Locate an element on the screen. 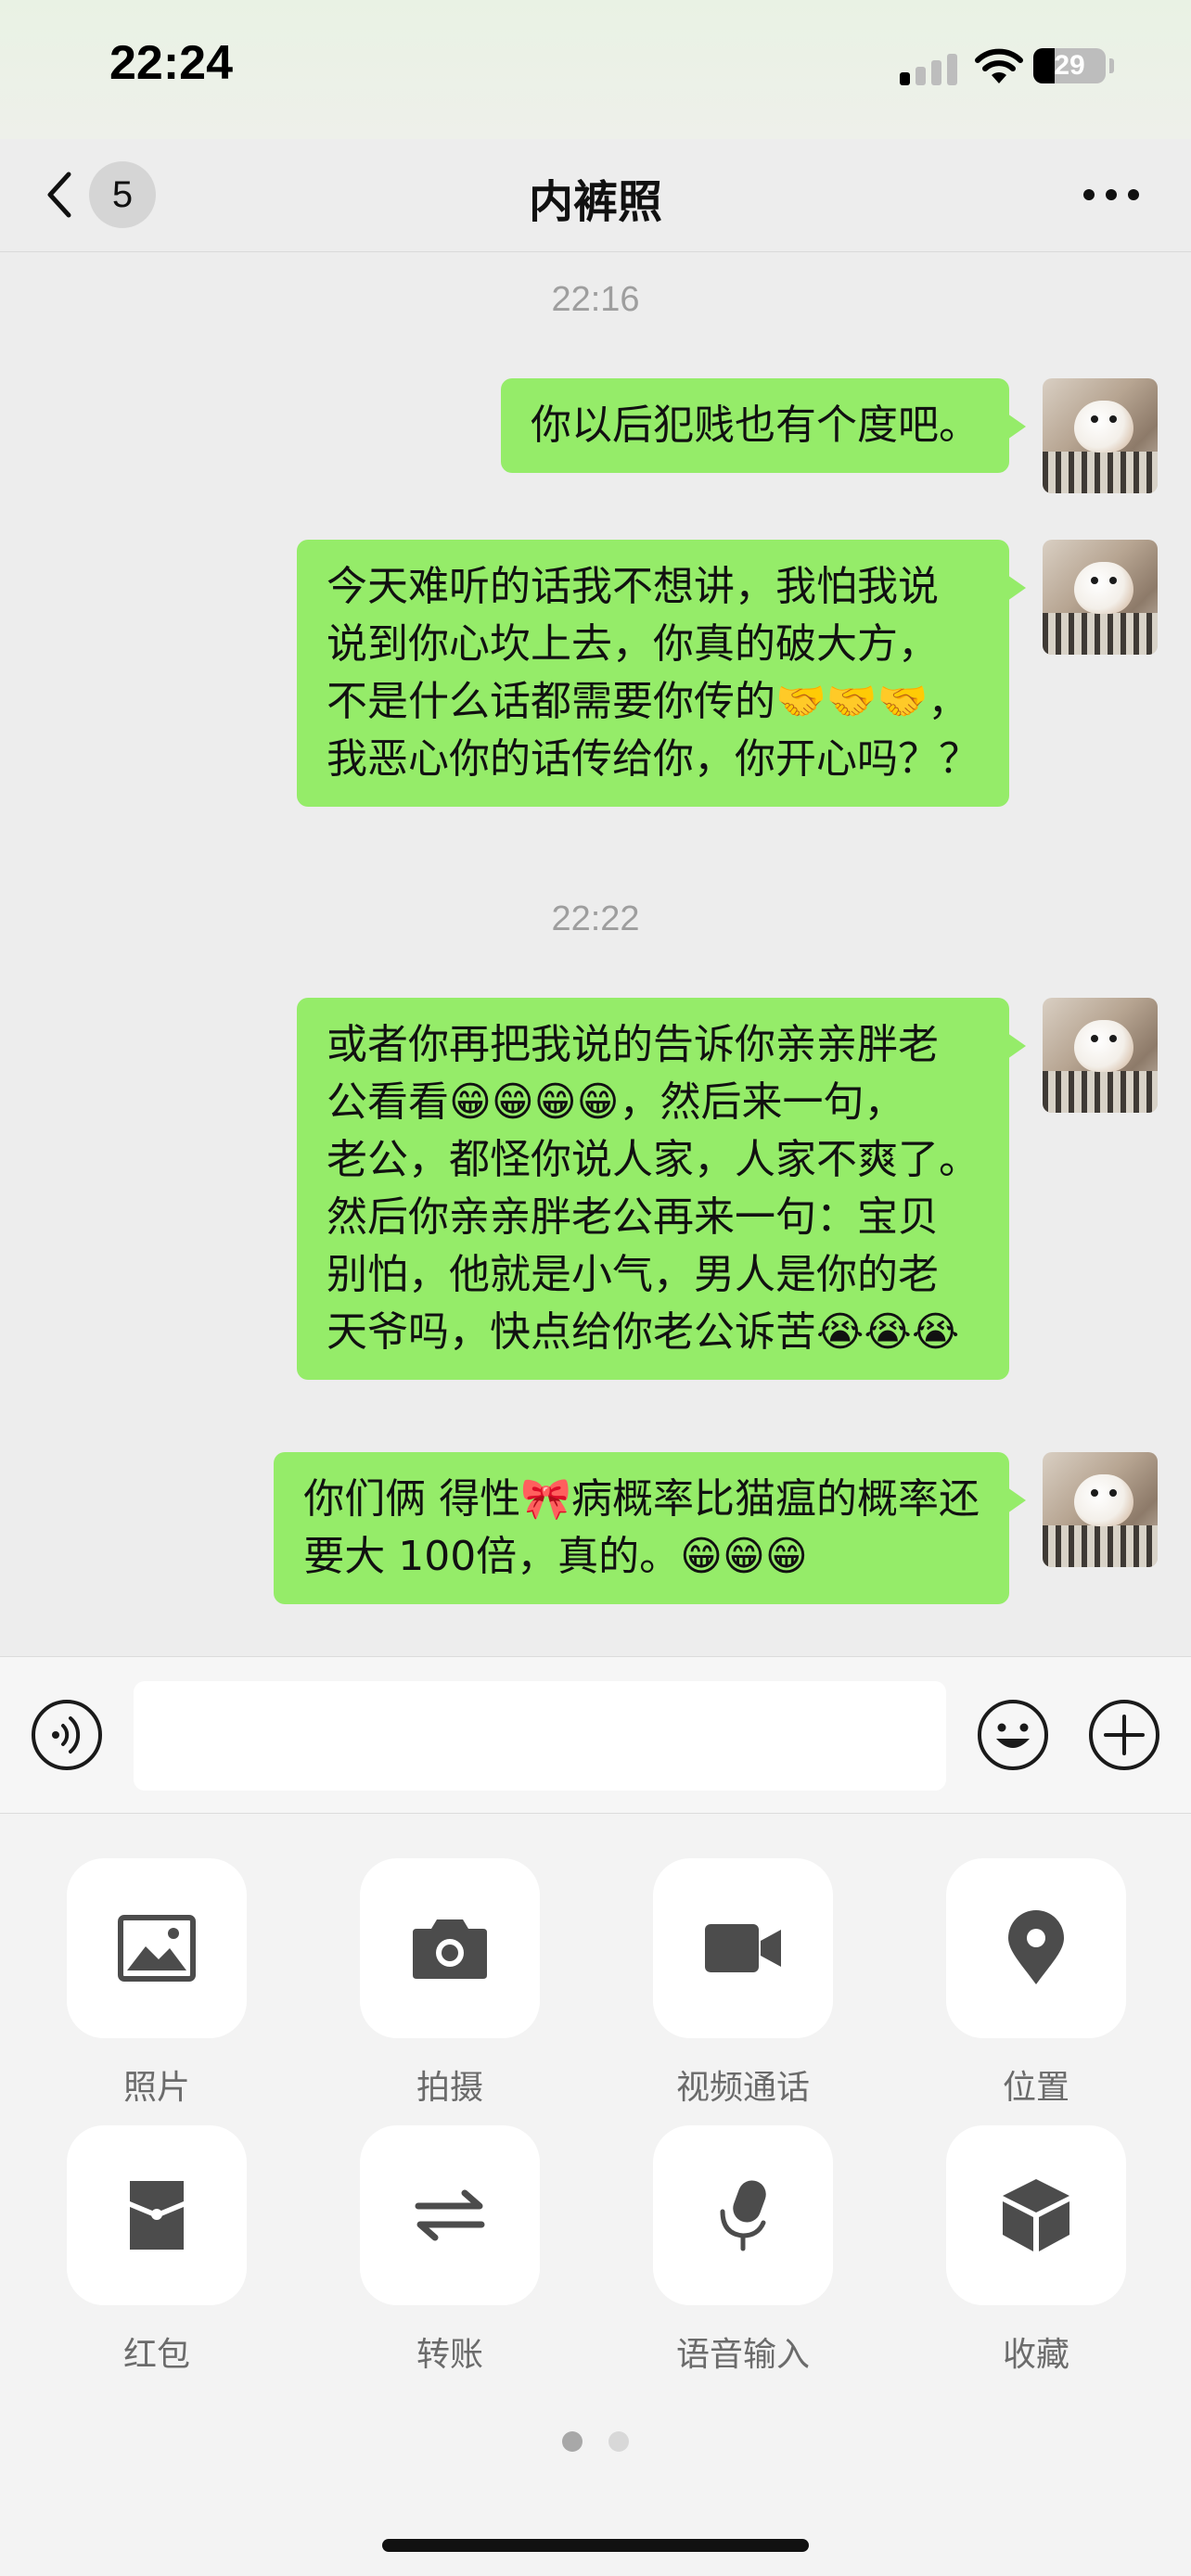 Image resolution: width=1191 pixels, height=2576 pixels. message-line: 要大 100倍，真的。😁😁😁 is located at coordinates (555, 1557).